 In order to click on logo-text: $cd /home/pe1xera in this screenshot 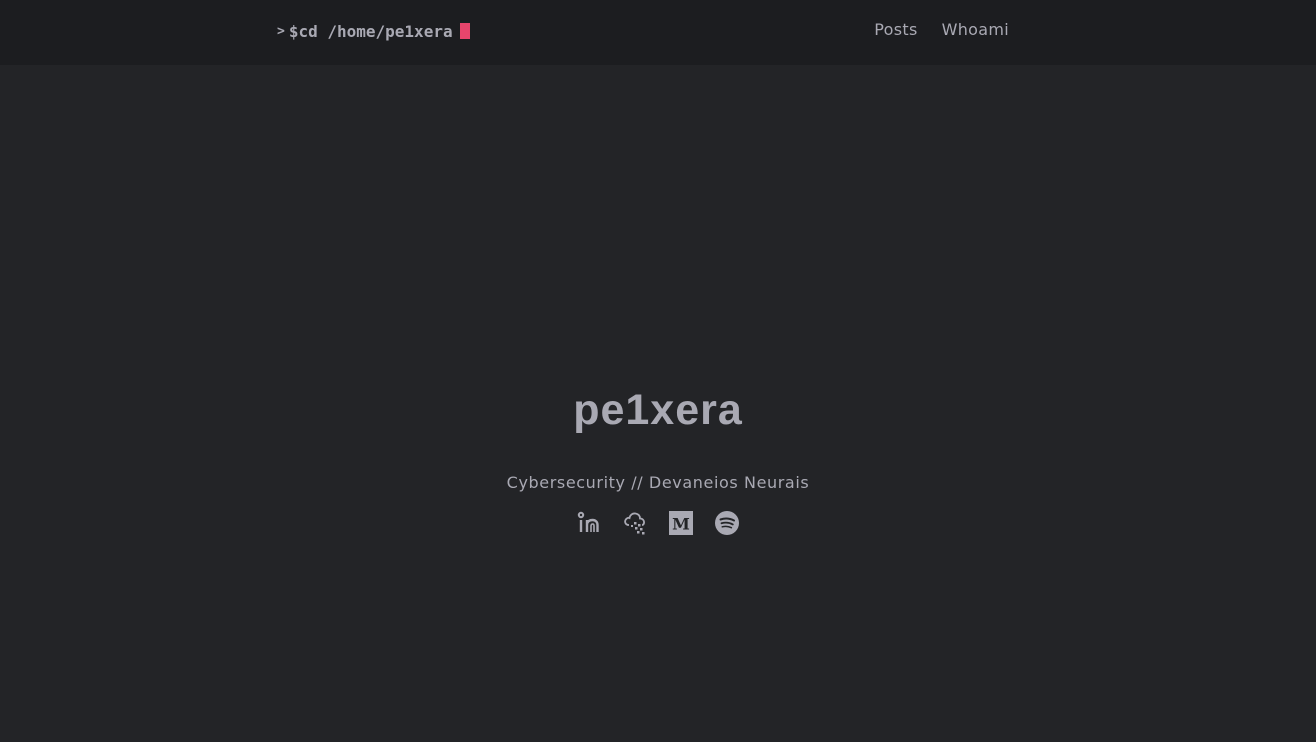, I will do `click(370, 31)`.